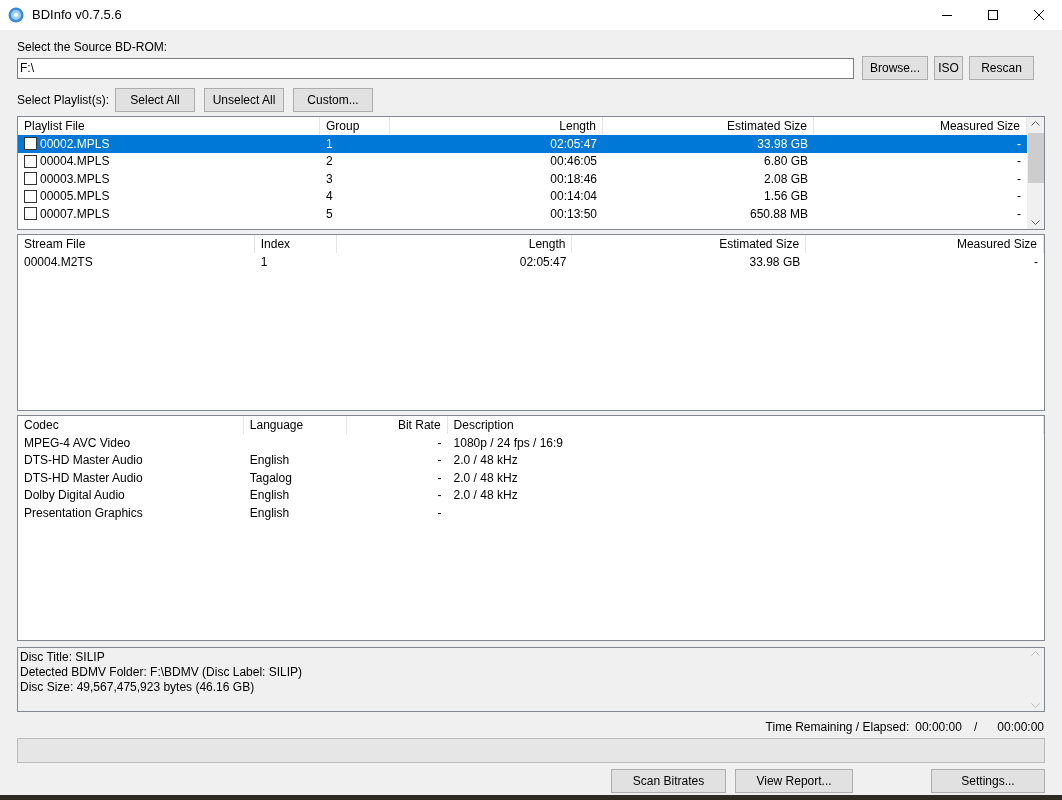  Describe the element at coordinates (454, 244) in the screenshot. I see `column-header: Length` at that location.